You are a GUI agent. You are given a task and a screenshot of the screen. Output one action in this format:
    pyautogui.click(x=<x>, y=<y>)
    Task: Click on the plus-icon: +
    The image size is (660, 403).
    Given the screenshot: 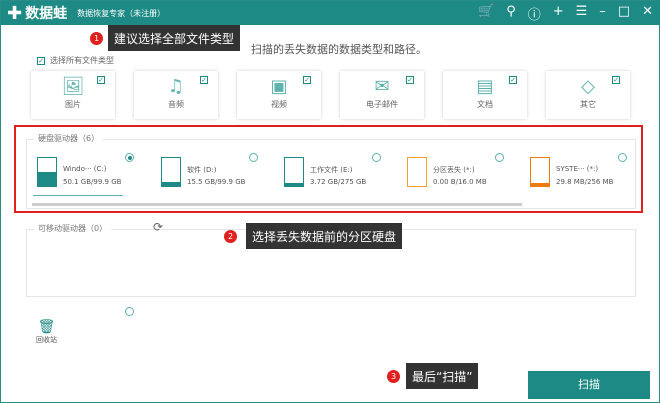 What is the action you would take?
    pyautogui.click(x=558, y=13)
    